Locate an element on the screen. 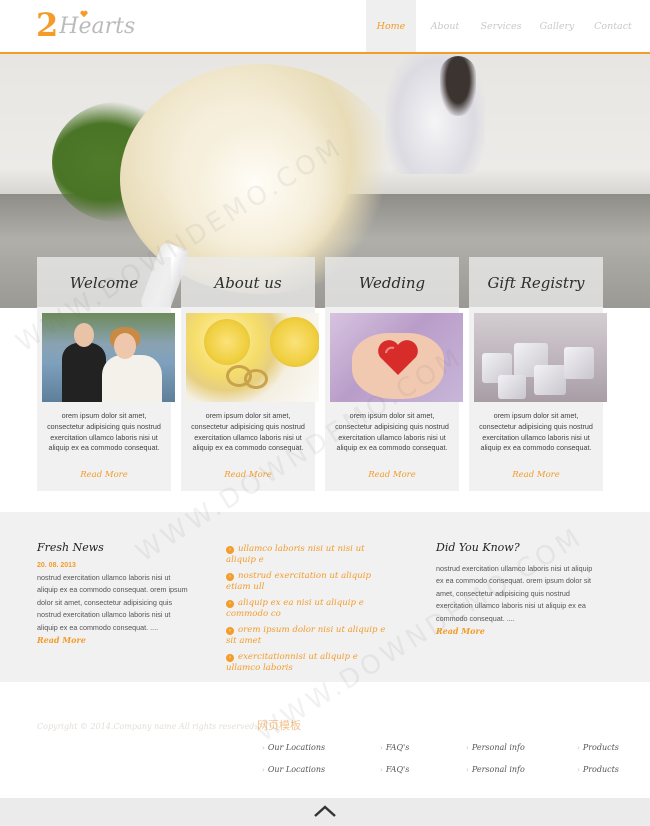  photo-ring is located at coordinates (256, 379).